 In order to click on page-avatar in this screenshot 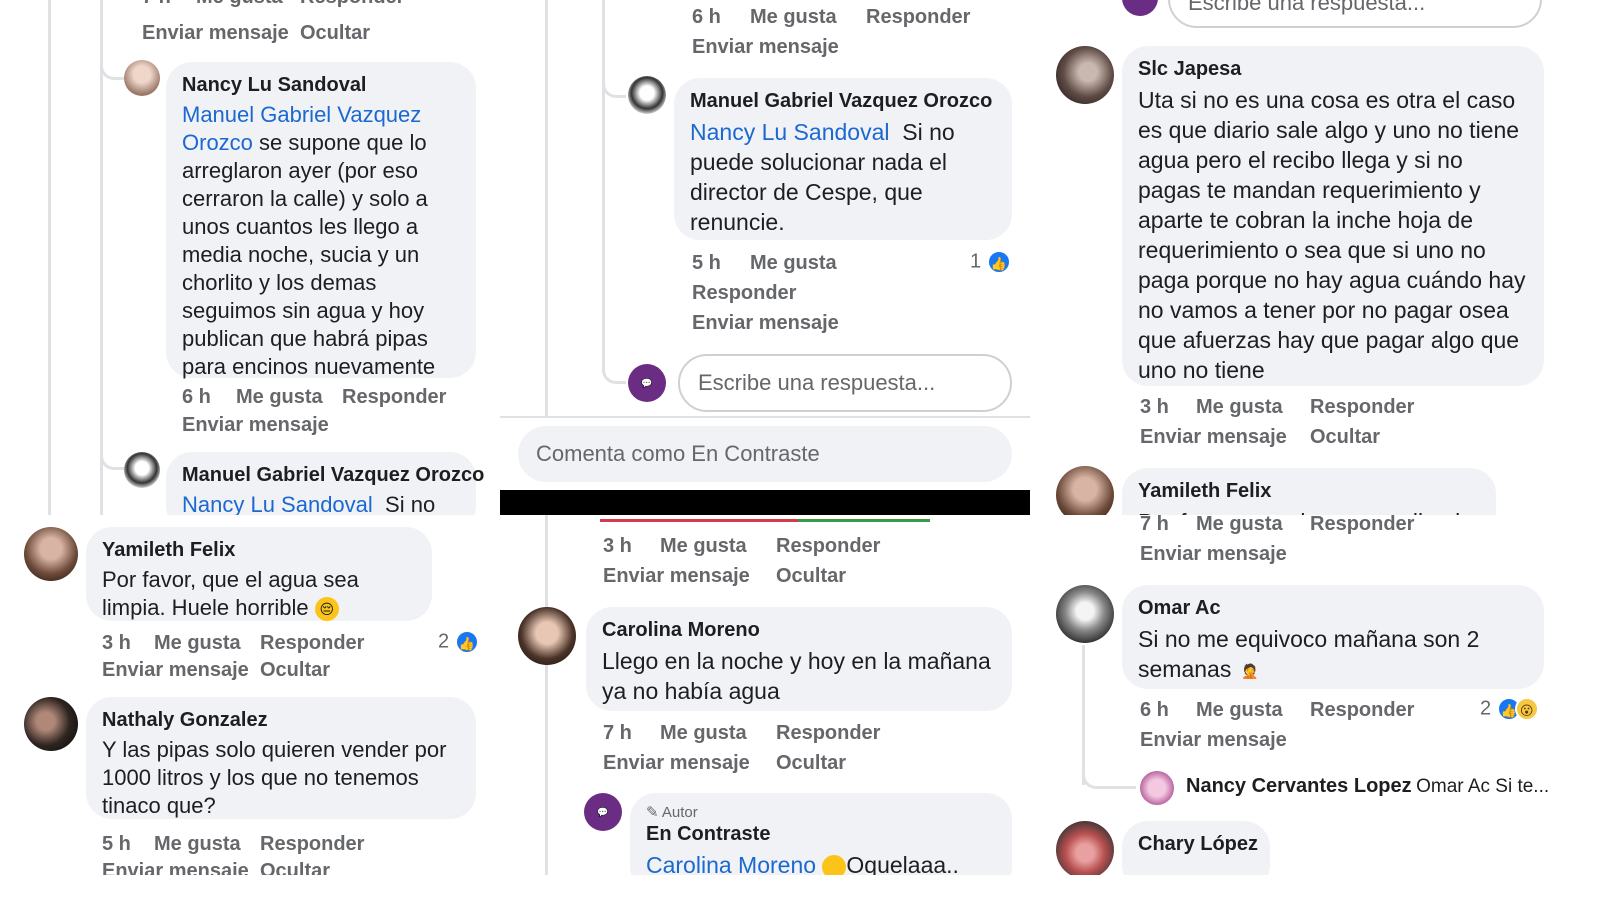, I will do `click(1140, 8)`.